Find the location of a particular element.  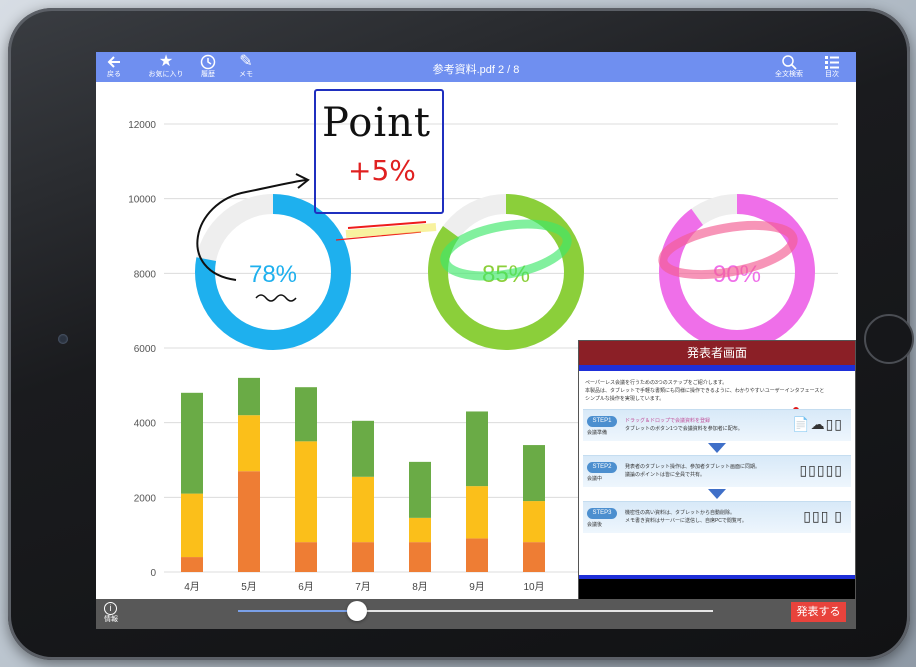

page-slider-fill is located at coordinates (297, 611).